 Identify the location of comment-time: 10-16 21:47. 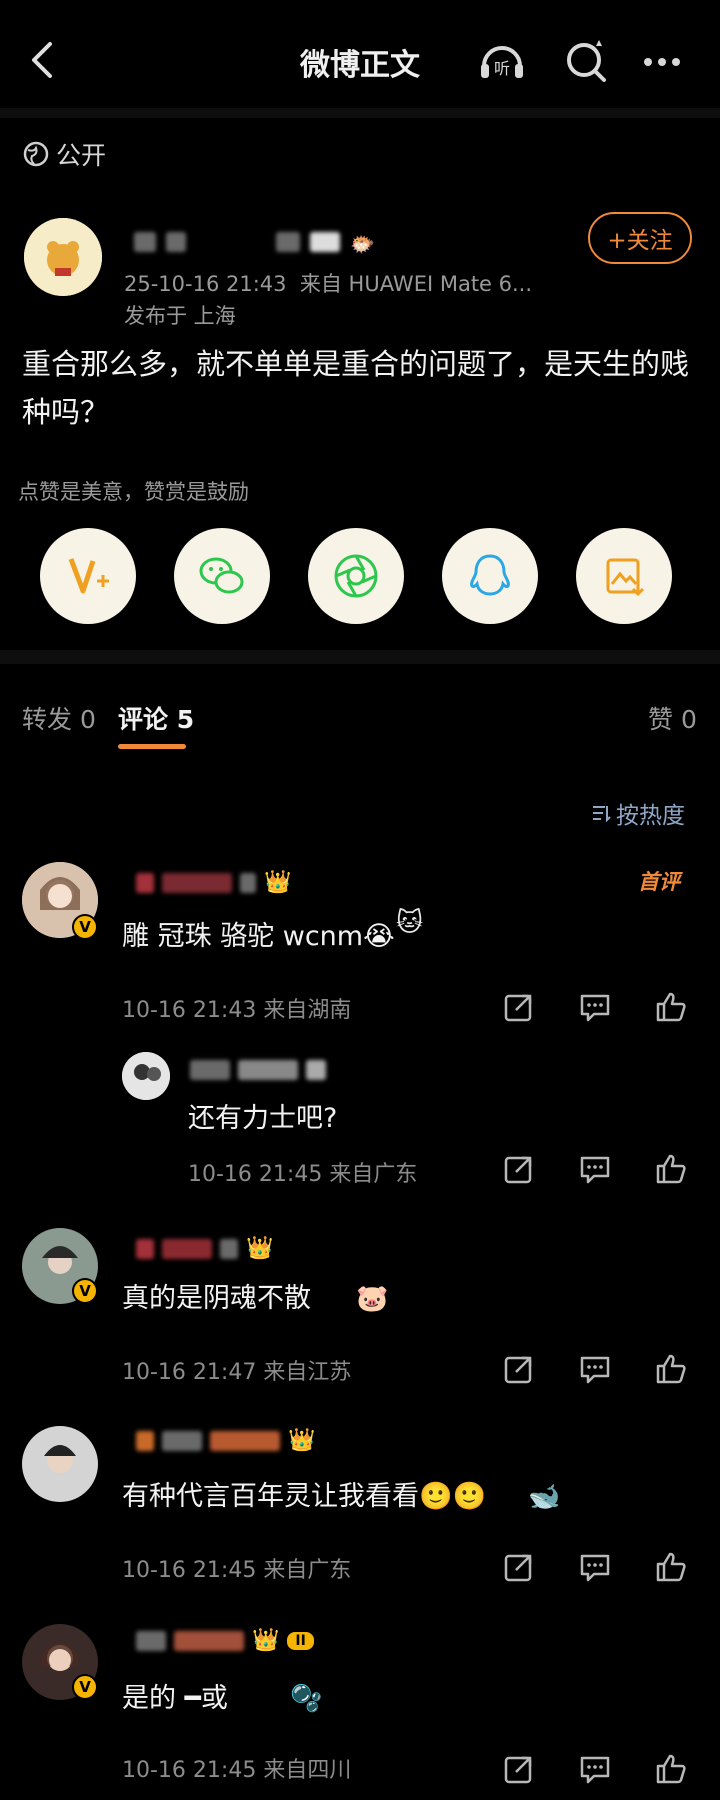
(189, 1372).